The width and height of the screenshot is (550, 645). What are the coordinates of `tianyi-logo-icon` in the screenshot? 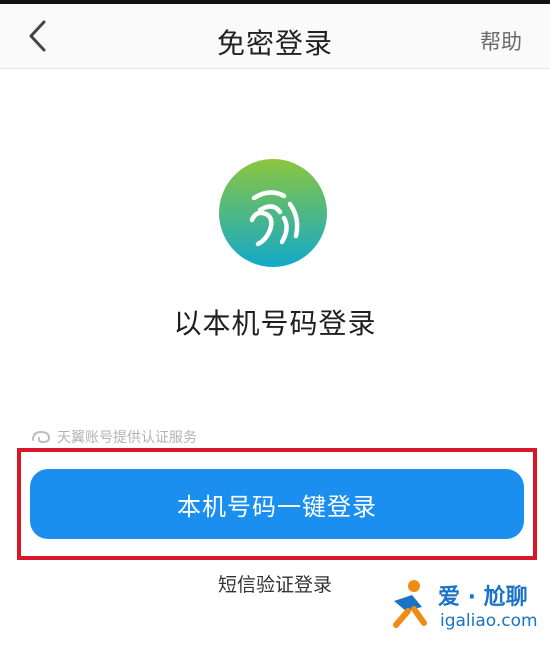 It's located at (41, 437).